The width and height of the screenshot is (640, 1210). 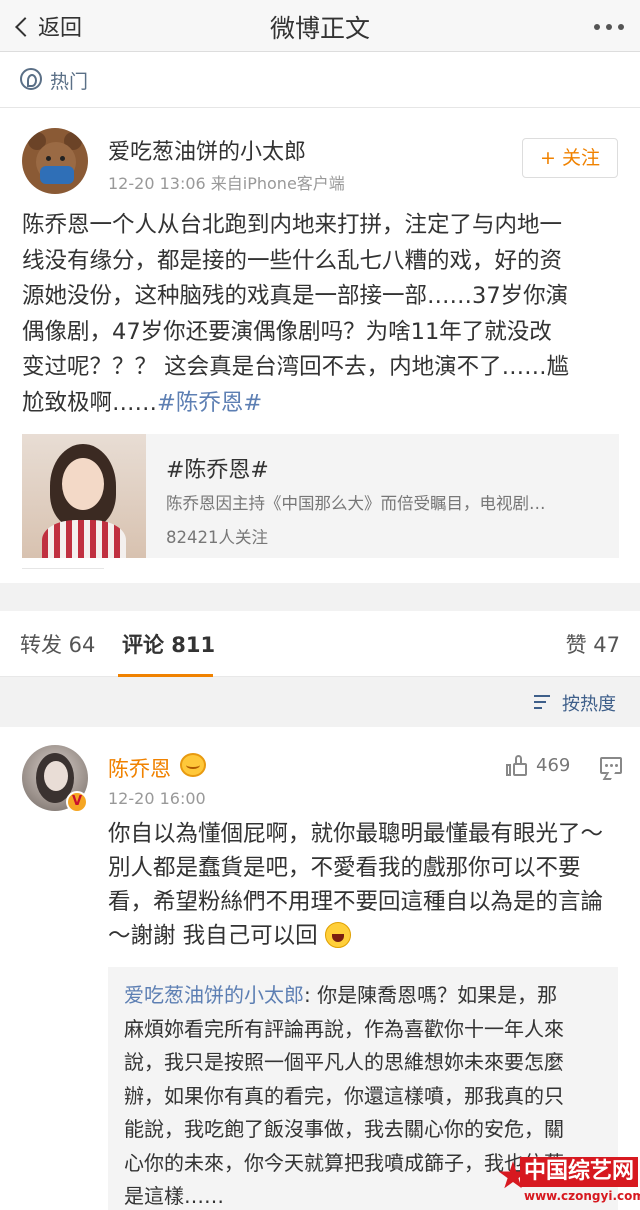 What do you see at coordinates (323, 404) in the screenshot?
I see `post-line: 尬致极啊……#陈乔恩#` at bounding box center [323, 404].